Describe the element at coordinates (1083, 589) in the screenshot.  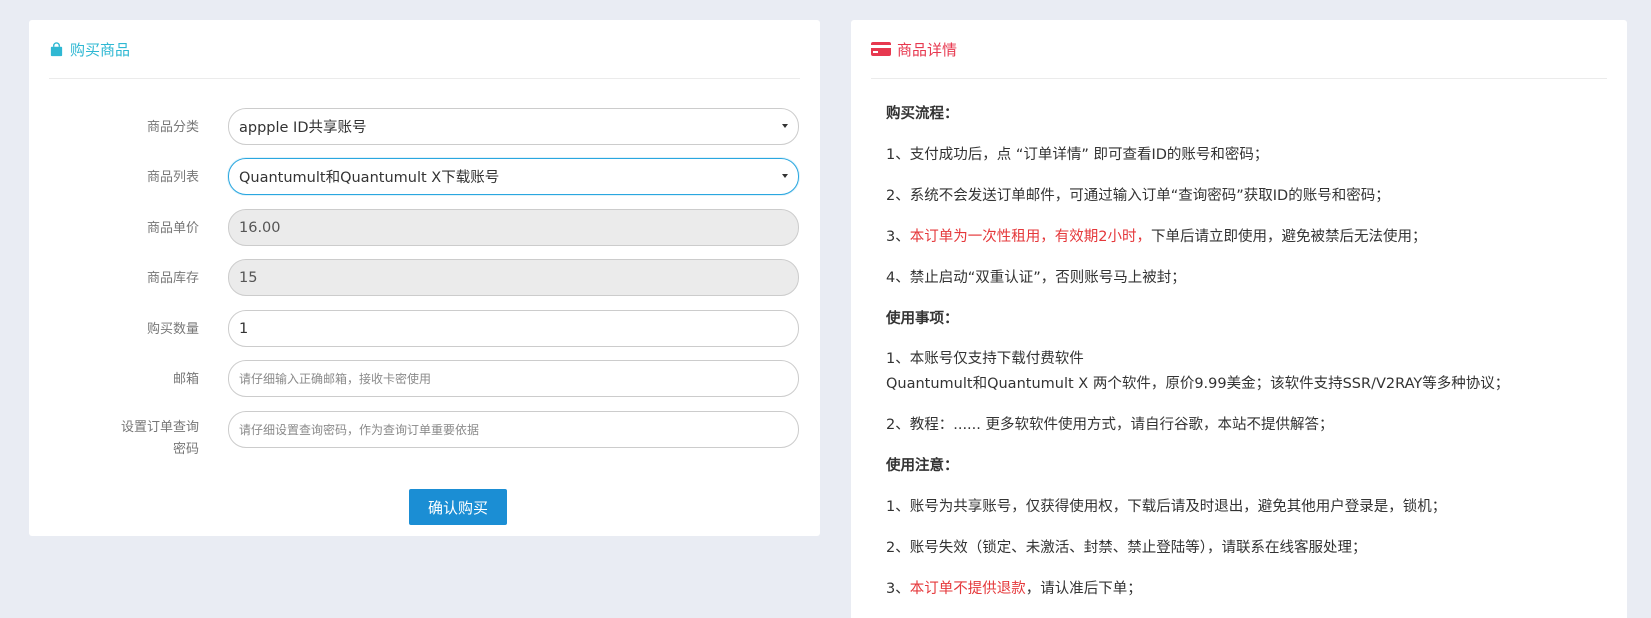
I see `notice-item-3-rest: ，请认准后下单；` at that location.